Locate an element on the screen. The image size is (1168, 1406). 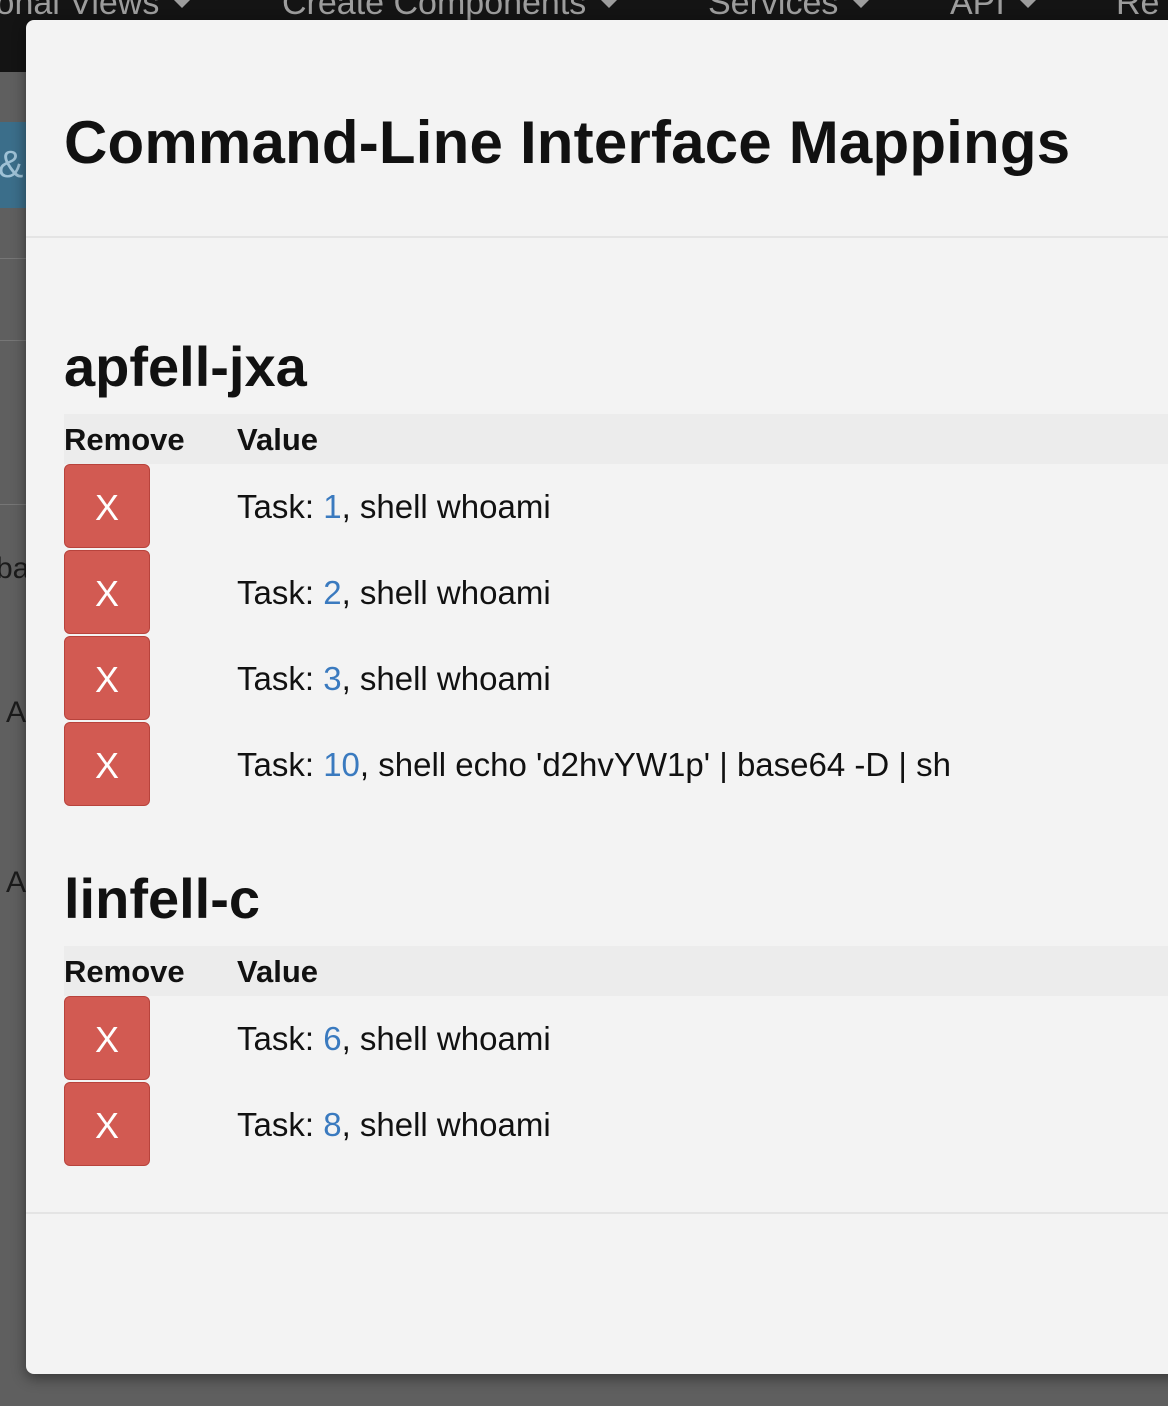
task-link: 3 is located at coordinates (332, 678).